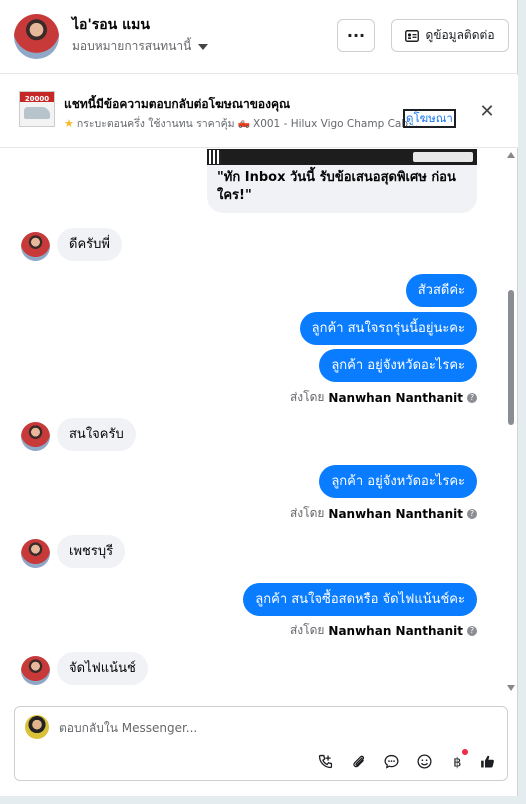 This screenshot has height=804, width=526. What do you see at coordinates (443, 157) in the screenshot?
I see `dealer-logo` at bounding box center [443, 157].